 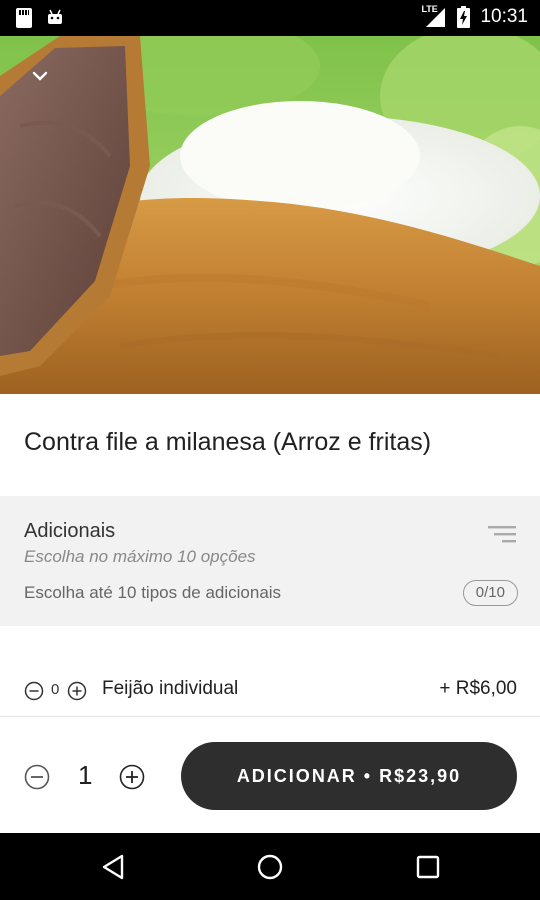 What do you see at coordinates (153, 592) in the screenshot?
I see `addons-description: Escolha até 10 tipos de adicionais` at bounding box center [153, 592].